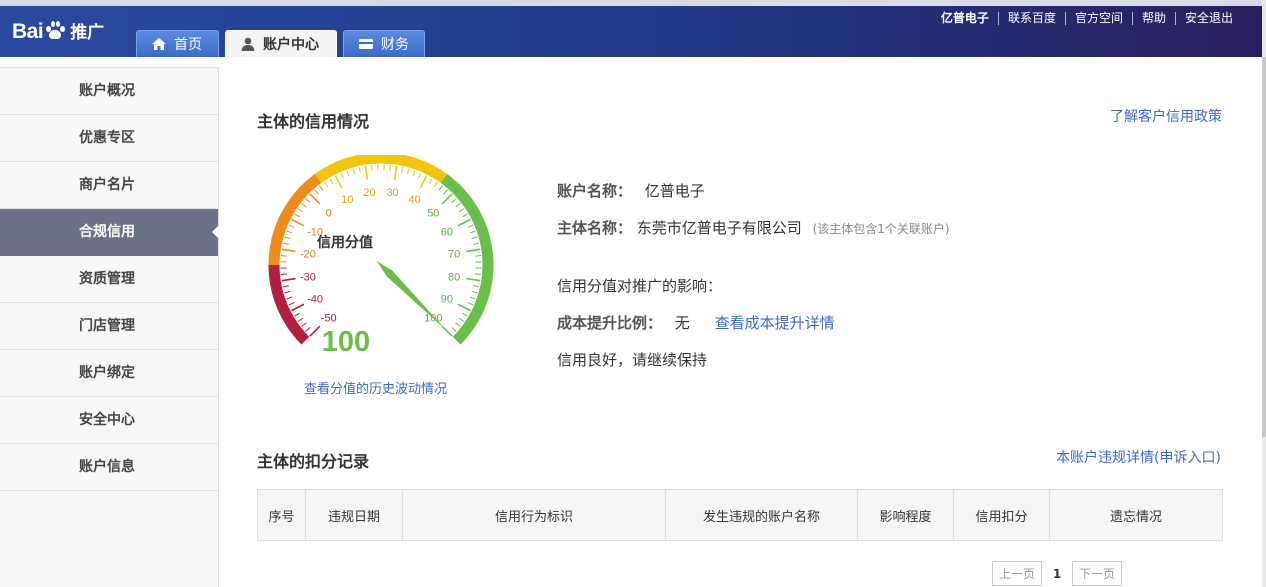  I want to click on cost-detail-link: 查看成本提升详情, so click(775, 323).